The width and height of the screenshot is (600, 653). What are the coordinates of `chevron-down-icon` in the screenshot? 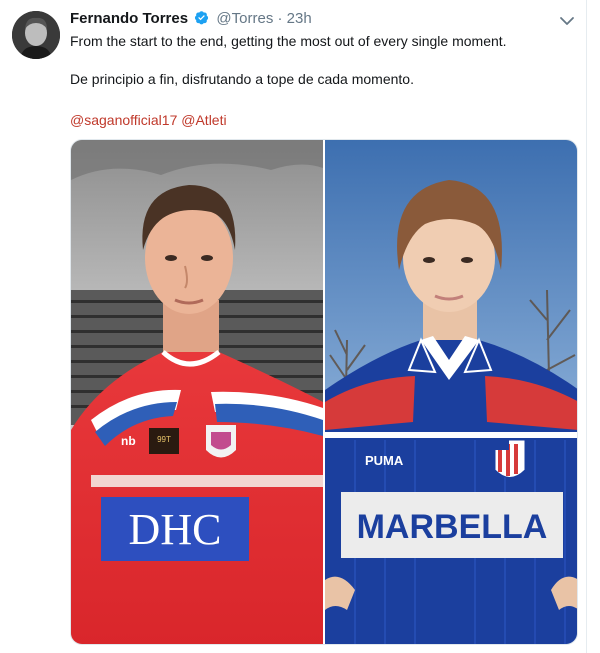 It's located at (567, 21).